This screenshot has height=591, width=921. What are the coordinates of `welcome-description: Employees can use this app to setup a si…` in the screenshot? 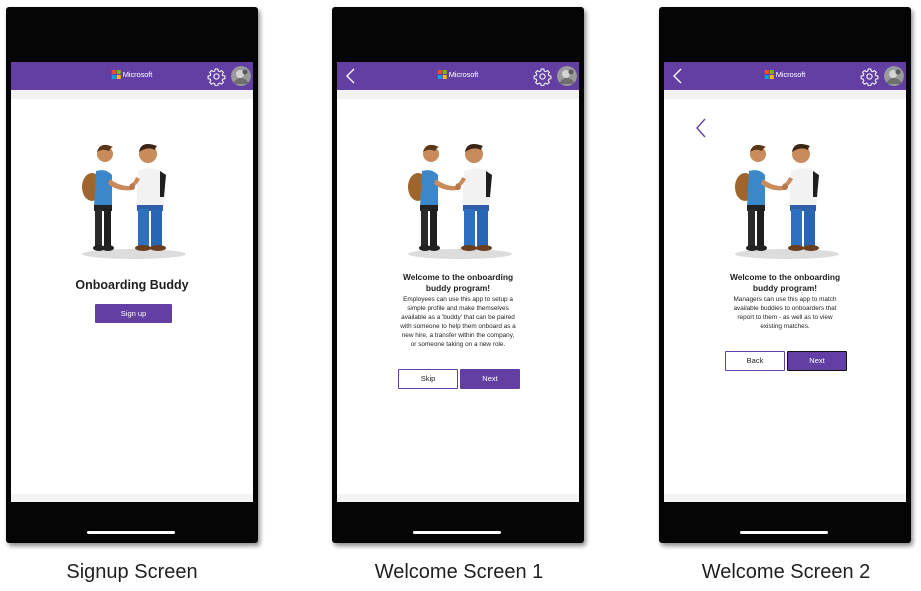 It's located at (458, 322).